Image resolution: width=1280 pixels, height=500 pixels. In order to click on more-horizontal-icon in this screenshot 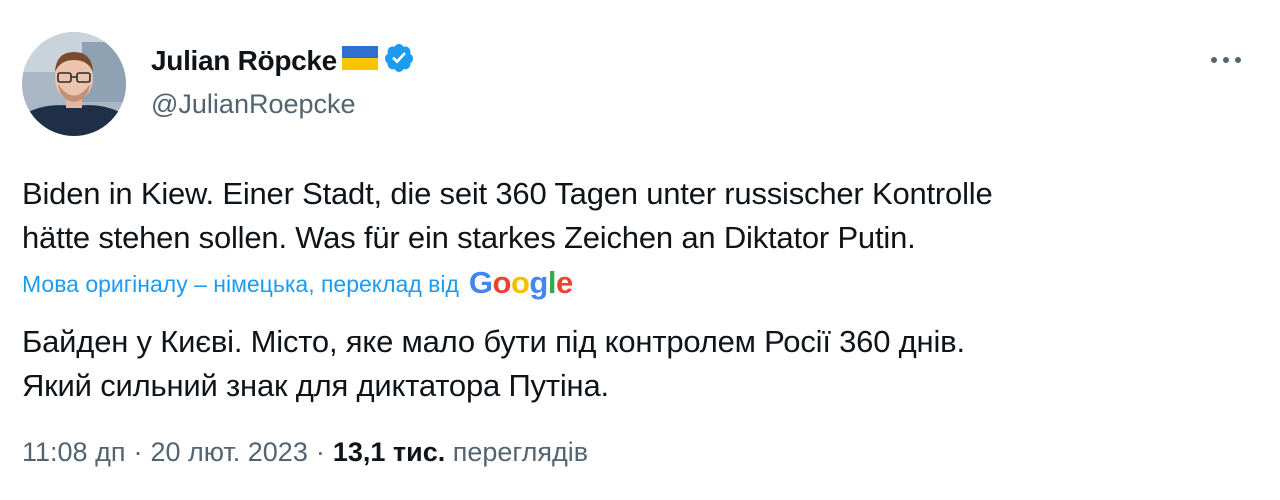, I will do `click(1226, 61)`.